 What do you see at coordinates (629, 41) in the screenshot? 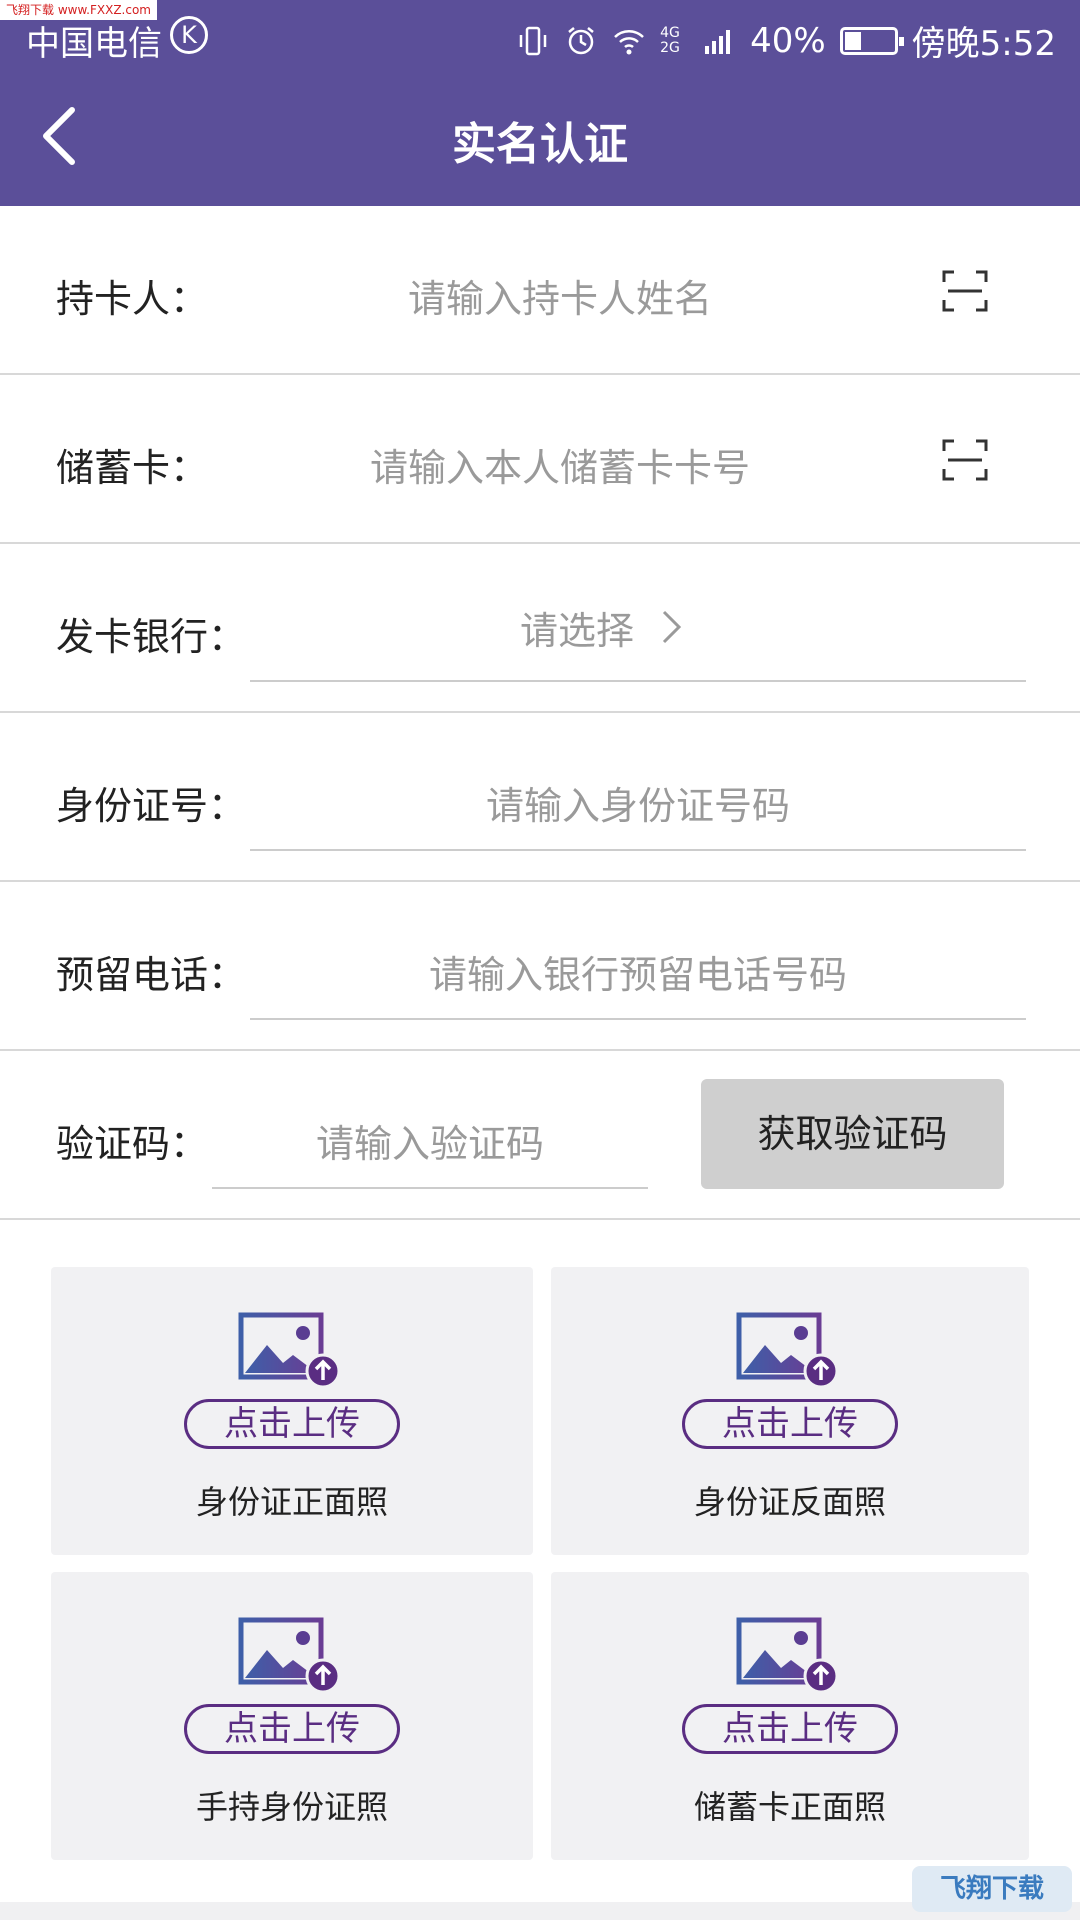
I see `wifi-icon` at bounding box center [629, 41].